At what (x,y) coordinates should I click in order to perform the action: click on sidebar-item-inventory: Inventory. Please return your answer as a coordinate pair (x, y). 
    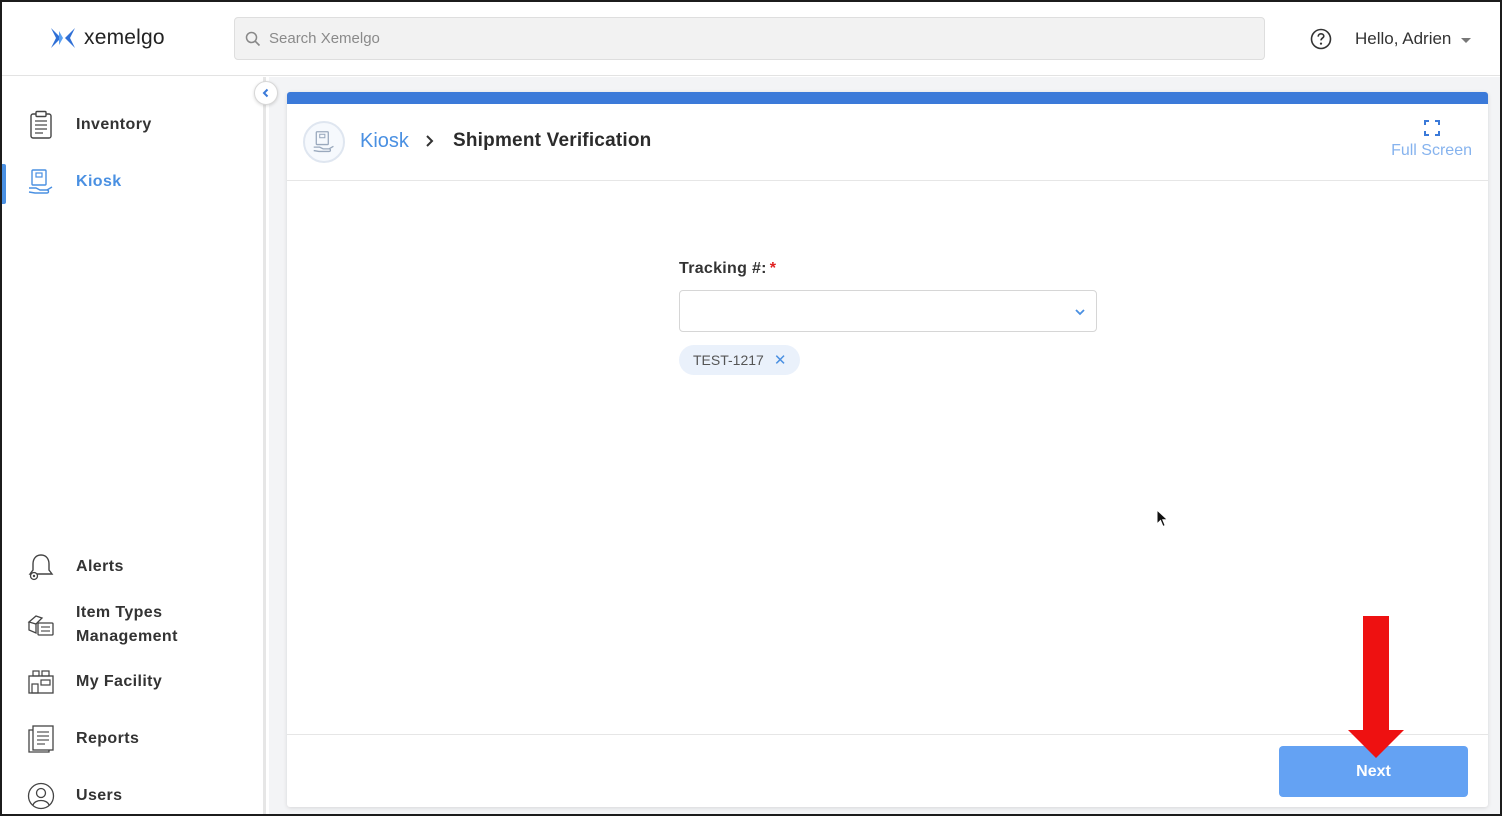
    Looking at the image, I should click on (133, 125).